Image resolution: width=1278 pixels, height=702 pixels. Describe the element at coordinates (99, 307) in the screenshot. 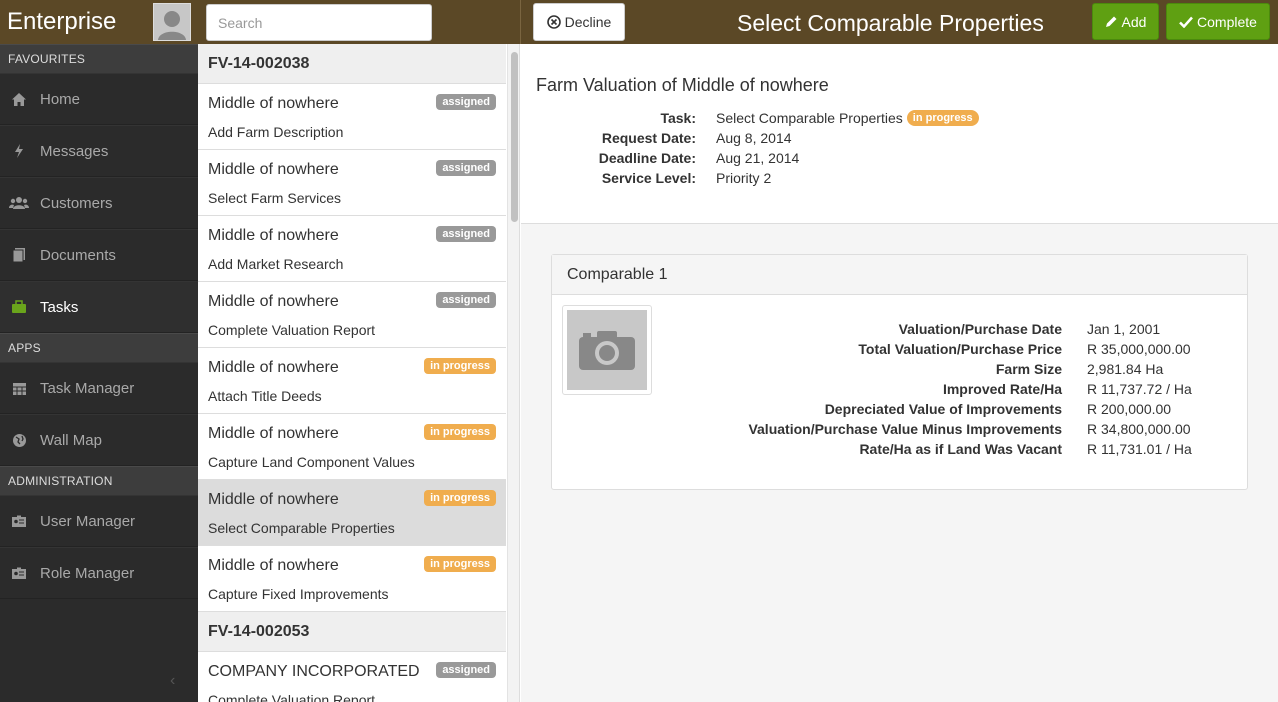

I see `sidebar-item-tasks: Tasks` at that location.